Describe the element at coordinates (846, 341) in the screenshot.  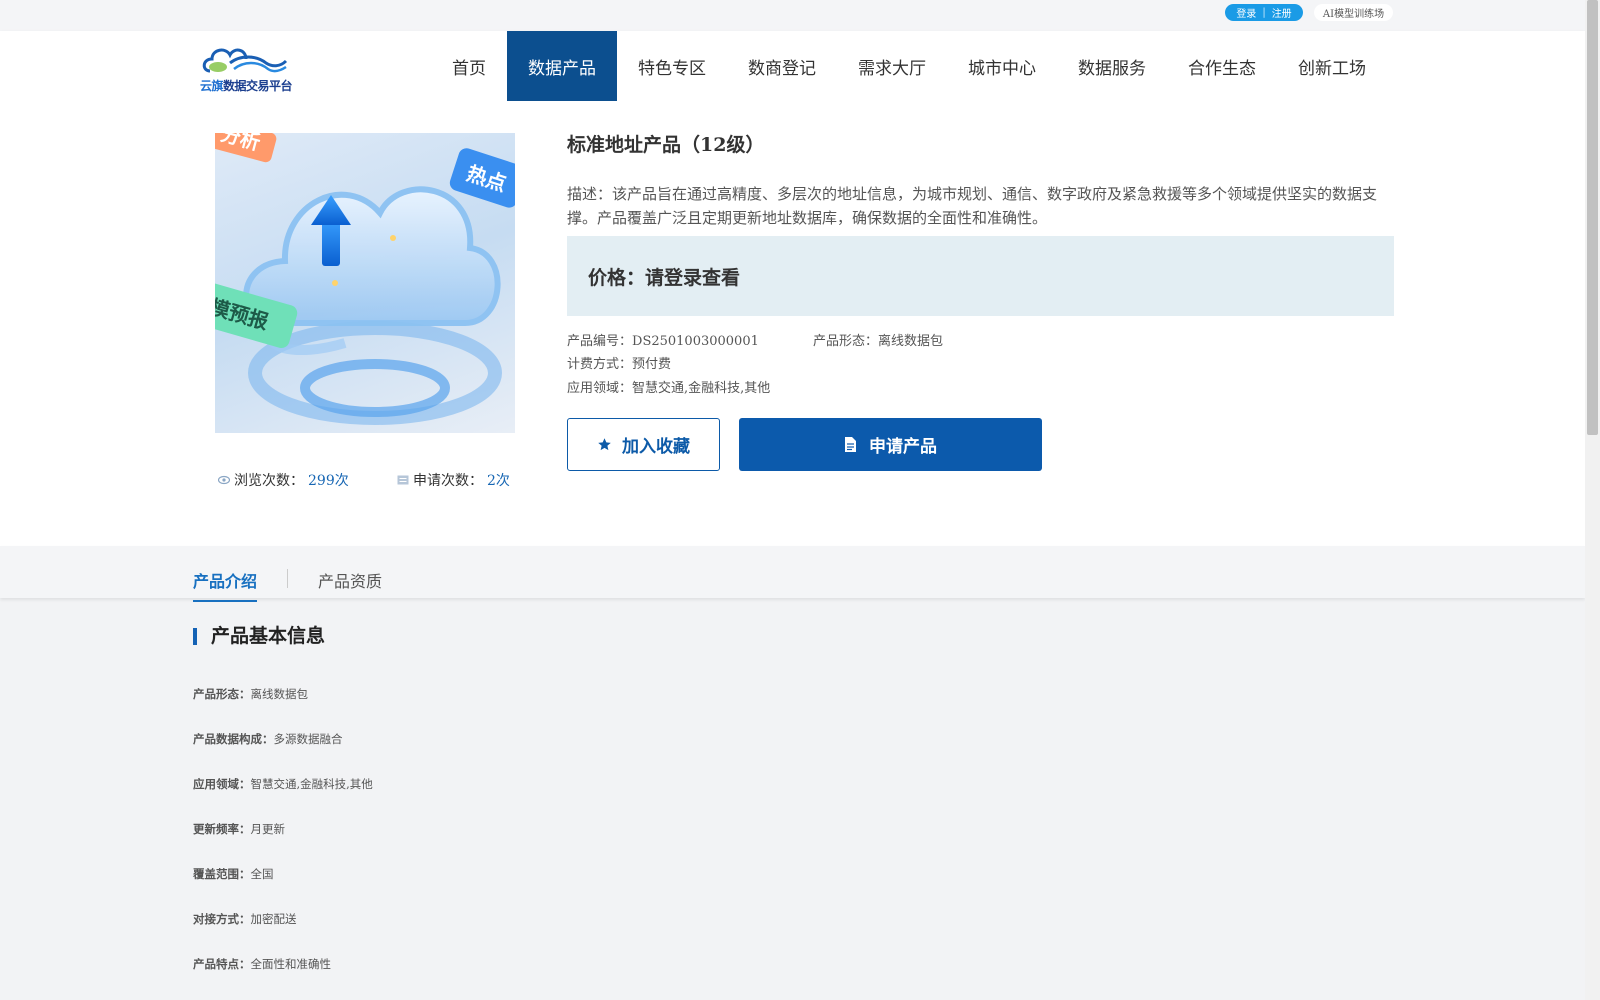
I see `product-form-label: 产品形态：` at that location.